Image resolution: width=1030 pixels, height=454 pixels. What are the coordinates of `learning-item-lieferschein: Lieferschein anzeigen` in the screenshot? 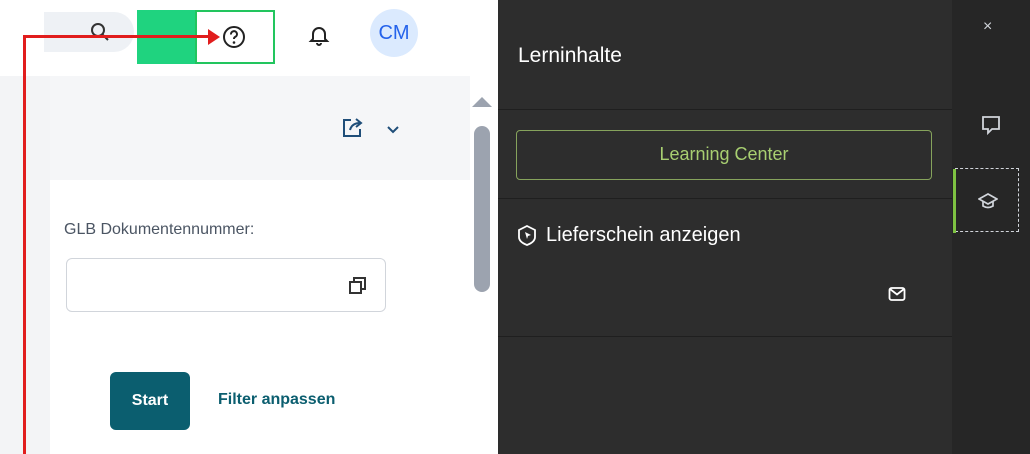 It's located at (628, 235).